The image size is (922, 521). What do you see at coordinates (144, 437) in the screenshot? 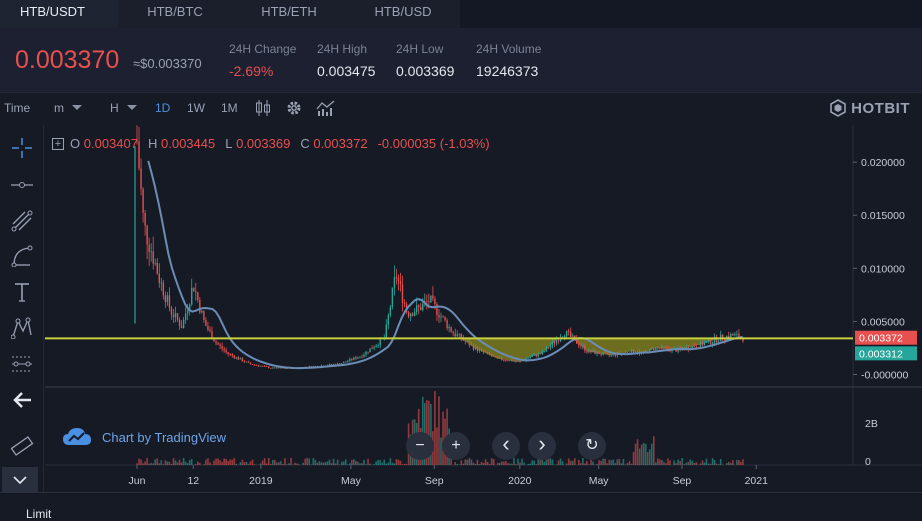
I see `tradingview-badge: Chart by TradingView` at bounding box center [144, 437].